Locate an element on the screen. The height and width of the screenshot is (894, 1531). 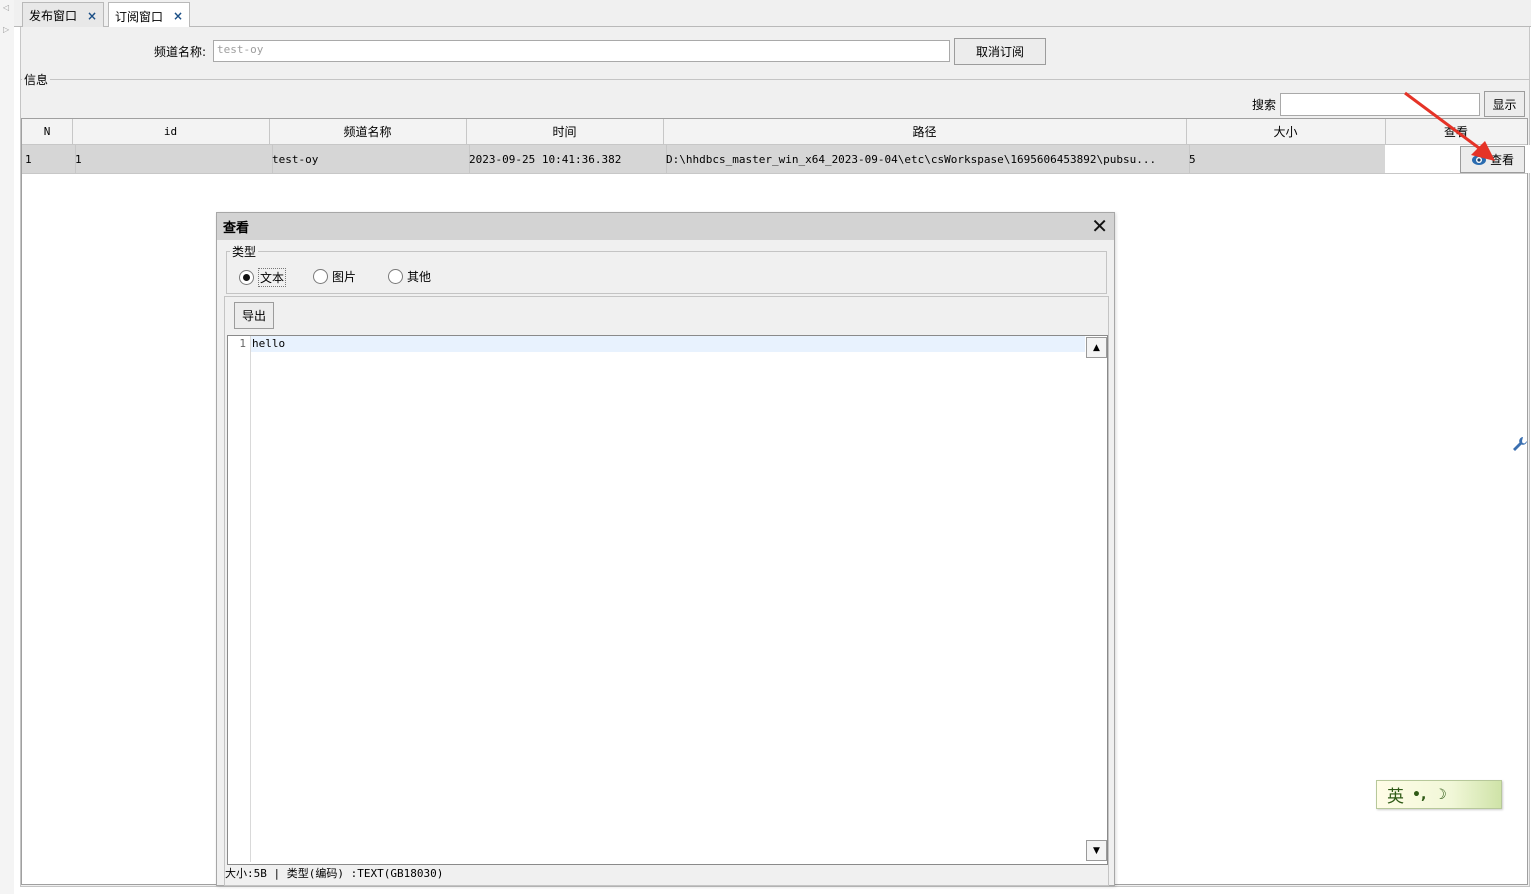
dialog-close-icon: ✕ is located at coordinates (1099, 226).